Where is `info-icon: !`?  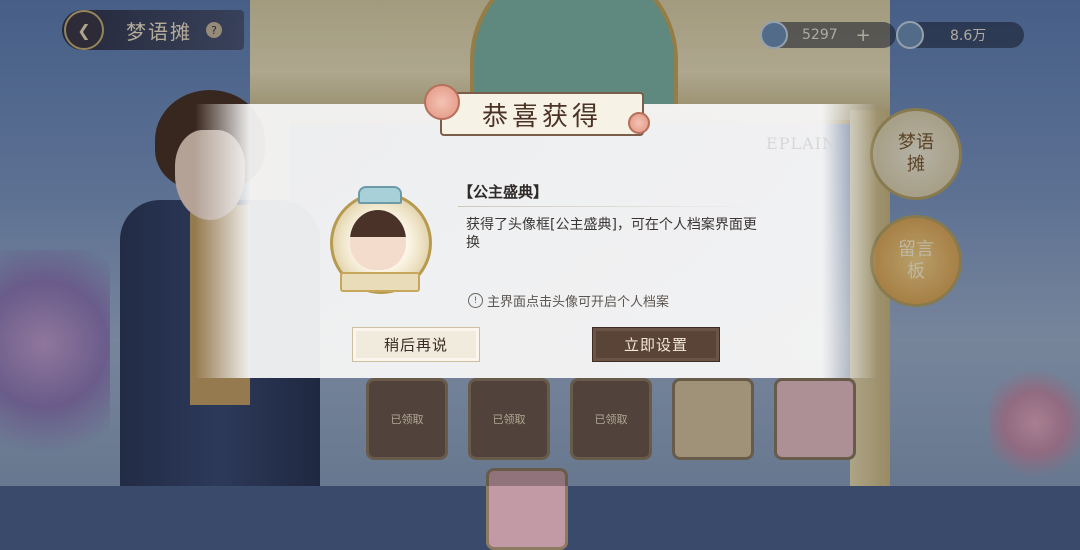
info-icon: ! is located at coordinates (475, 300).